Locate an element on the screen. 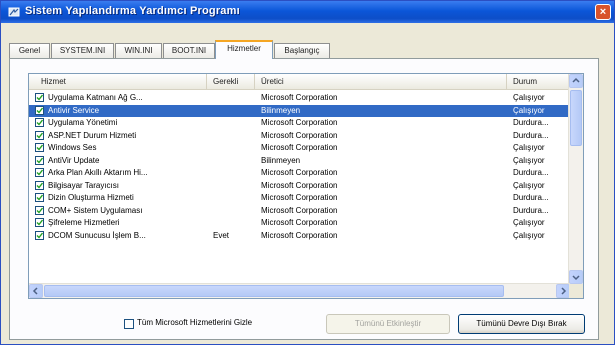  chevron-down-icon is located at coordinates (576, 278).